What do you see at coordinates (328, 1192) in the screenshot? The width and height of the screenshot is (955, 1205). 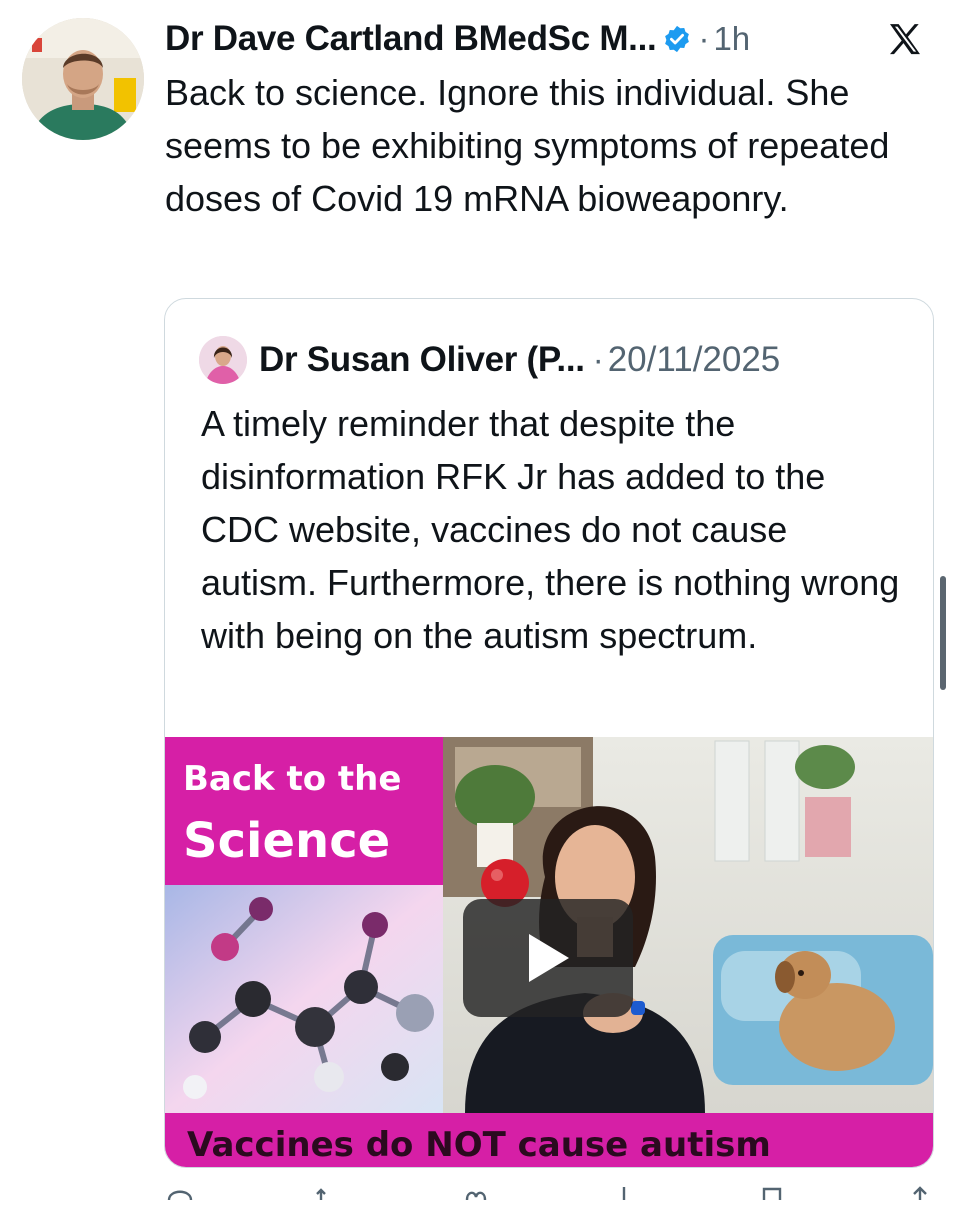 I see `repost-icon` at bounding box center [328, 1192].